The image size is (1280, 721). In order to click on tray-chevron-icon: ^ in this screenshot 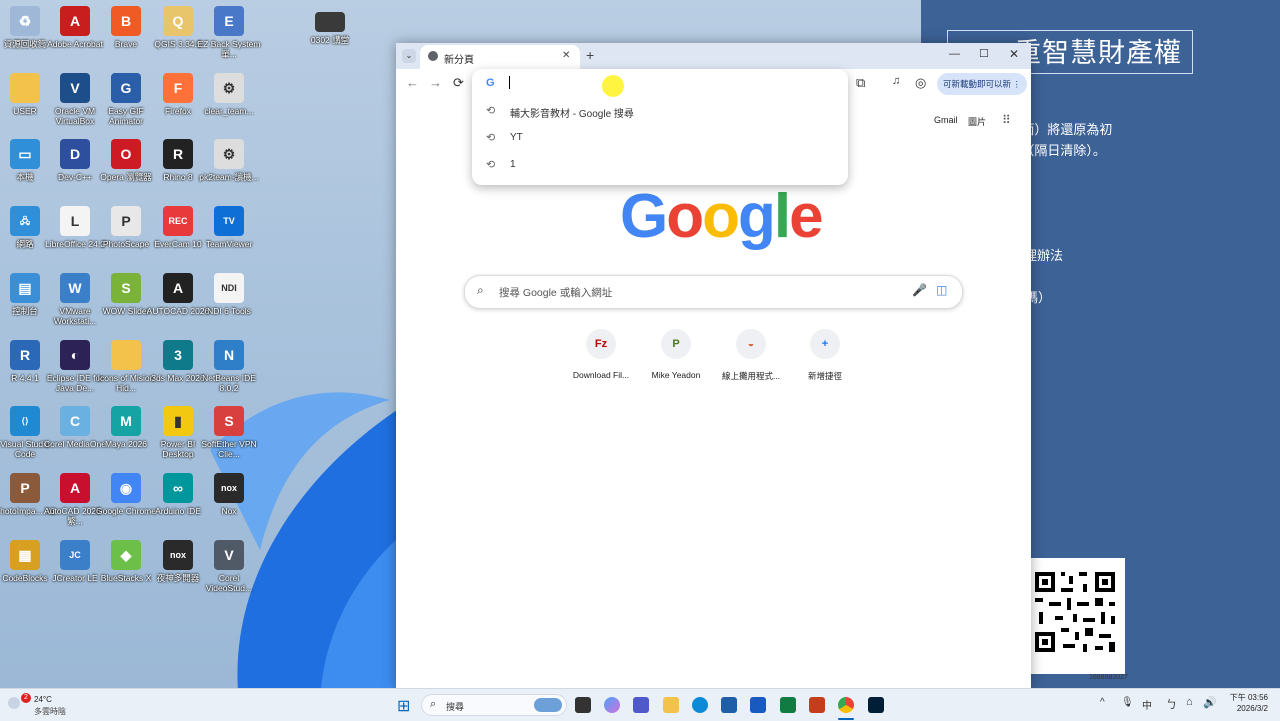, I will do `click(1102, 702)`.